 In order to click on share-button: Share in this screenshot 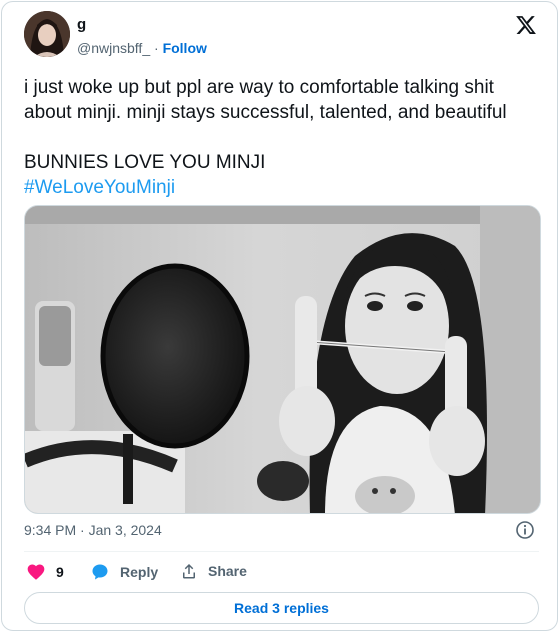, I will do `click(213, 571)`.